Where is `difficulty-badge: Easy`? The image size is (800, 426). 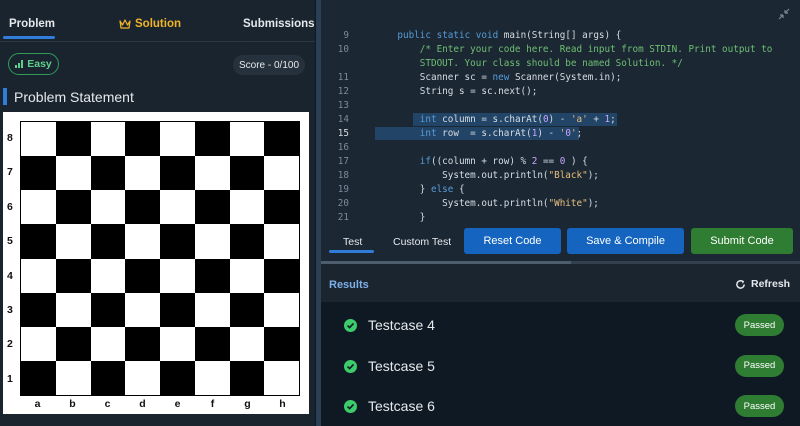 difficulty-badge: Easy is located at coordinates (33, 64).